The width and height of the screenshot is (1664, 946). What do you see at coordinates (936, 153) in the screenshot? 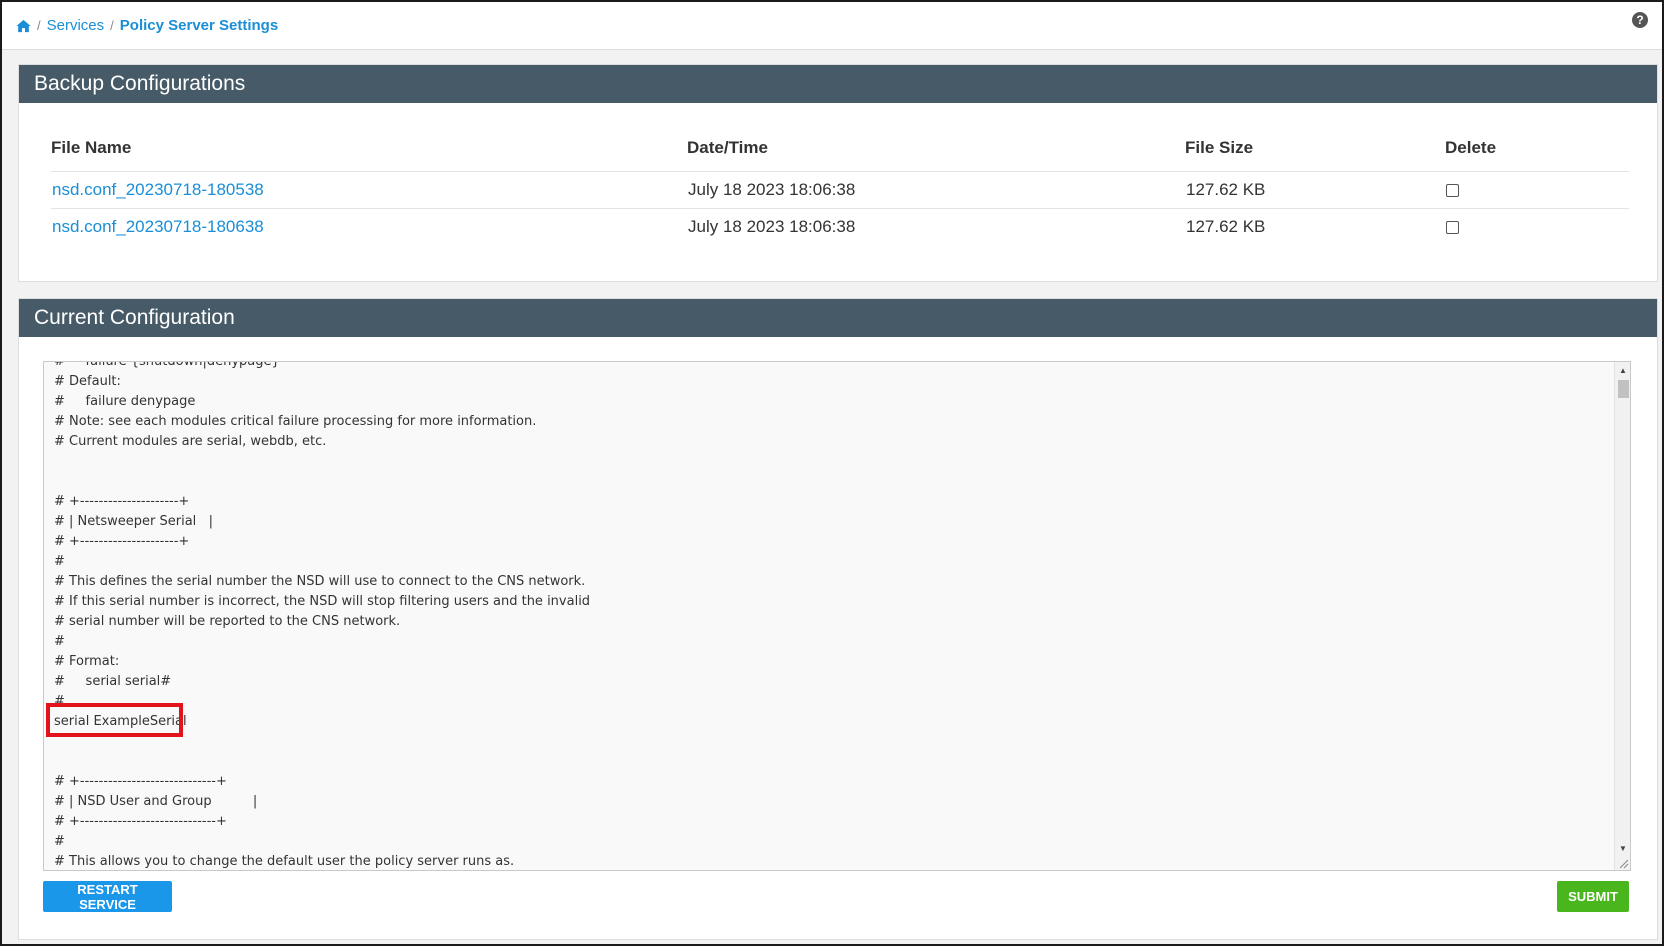
I see `column-header-date-time: Date/Time` at bounding box center [936, 153].